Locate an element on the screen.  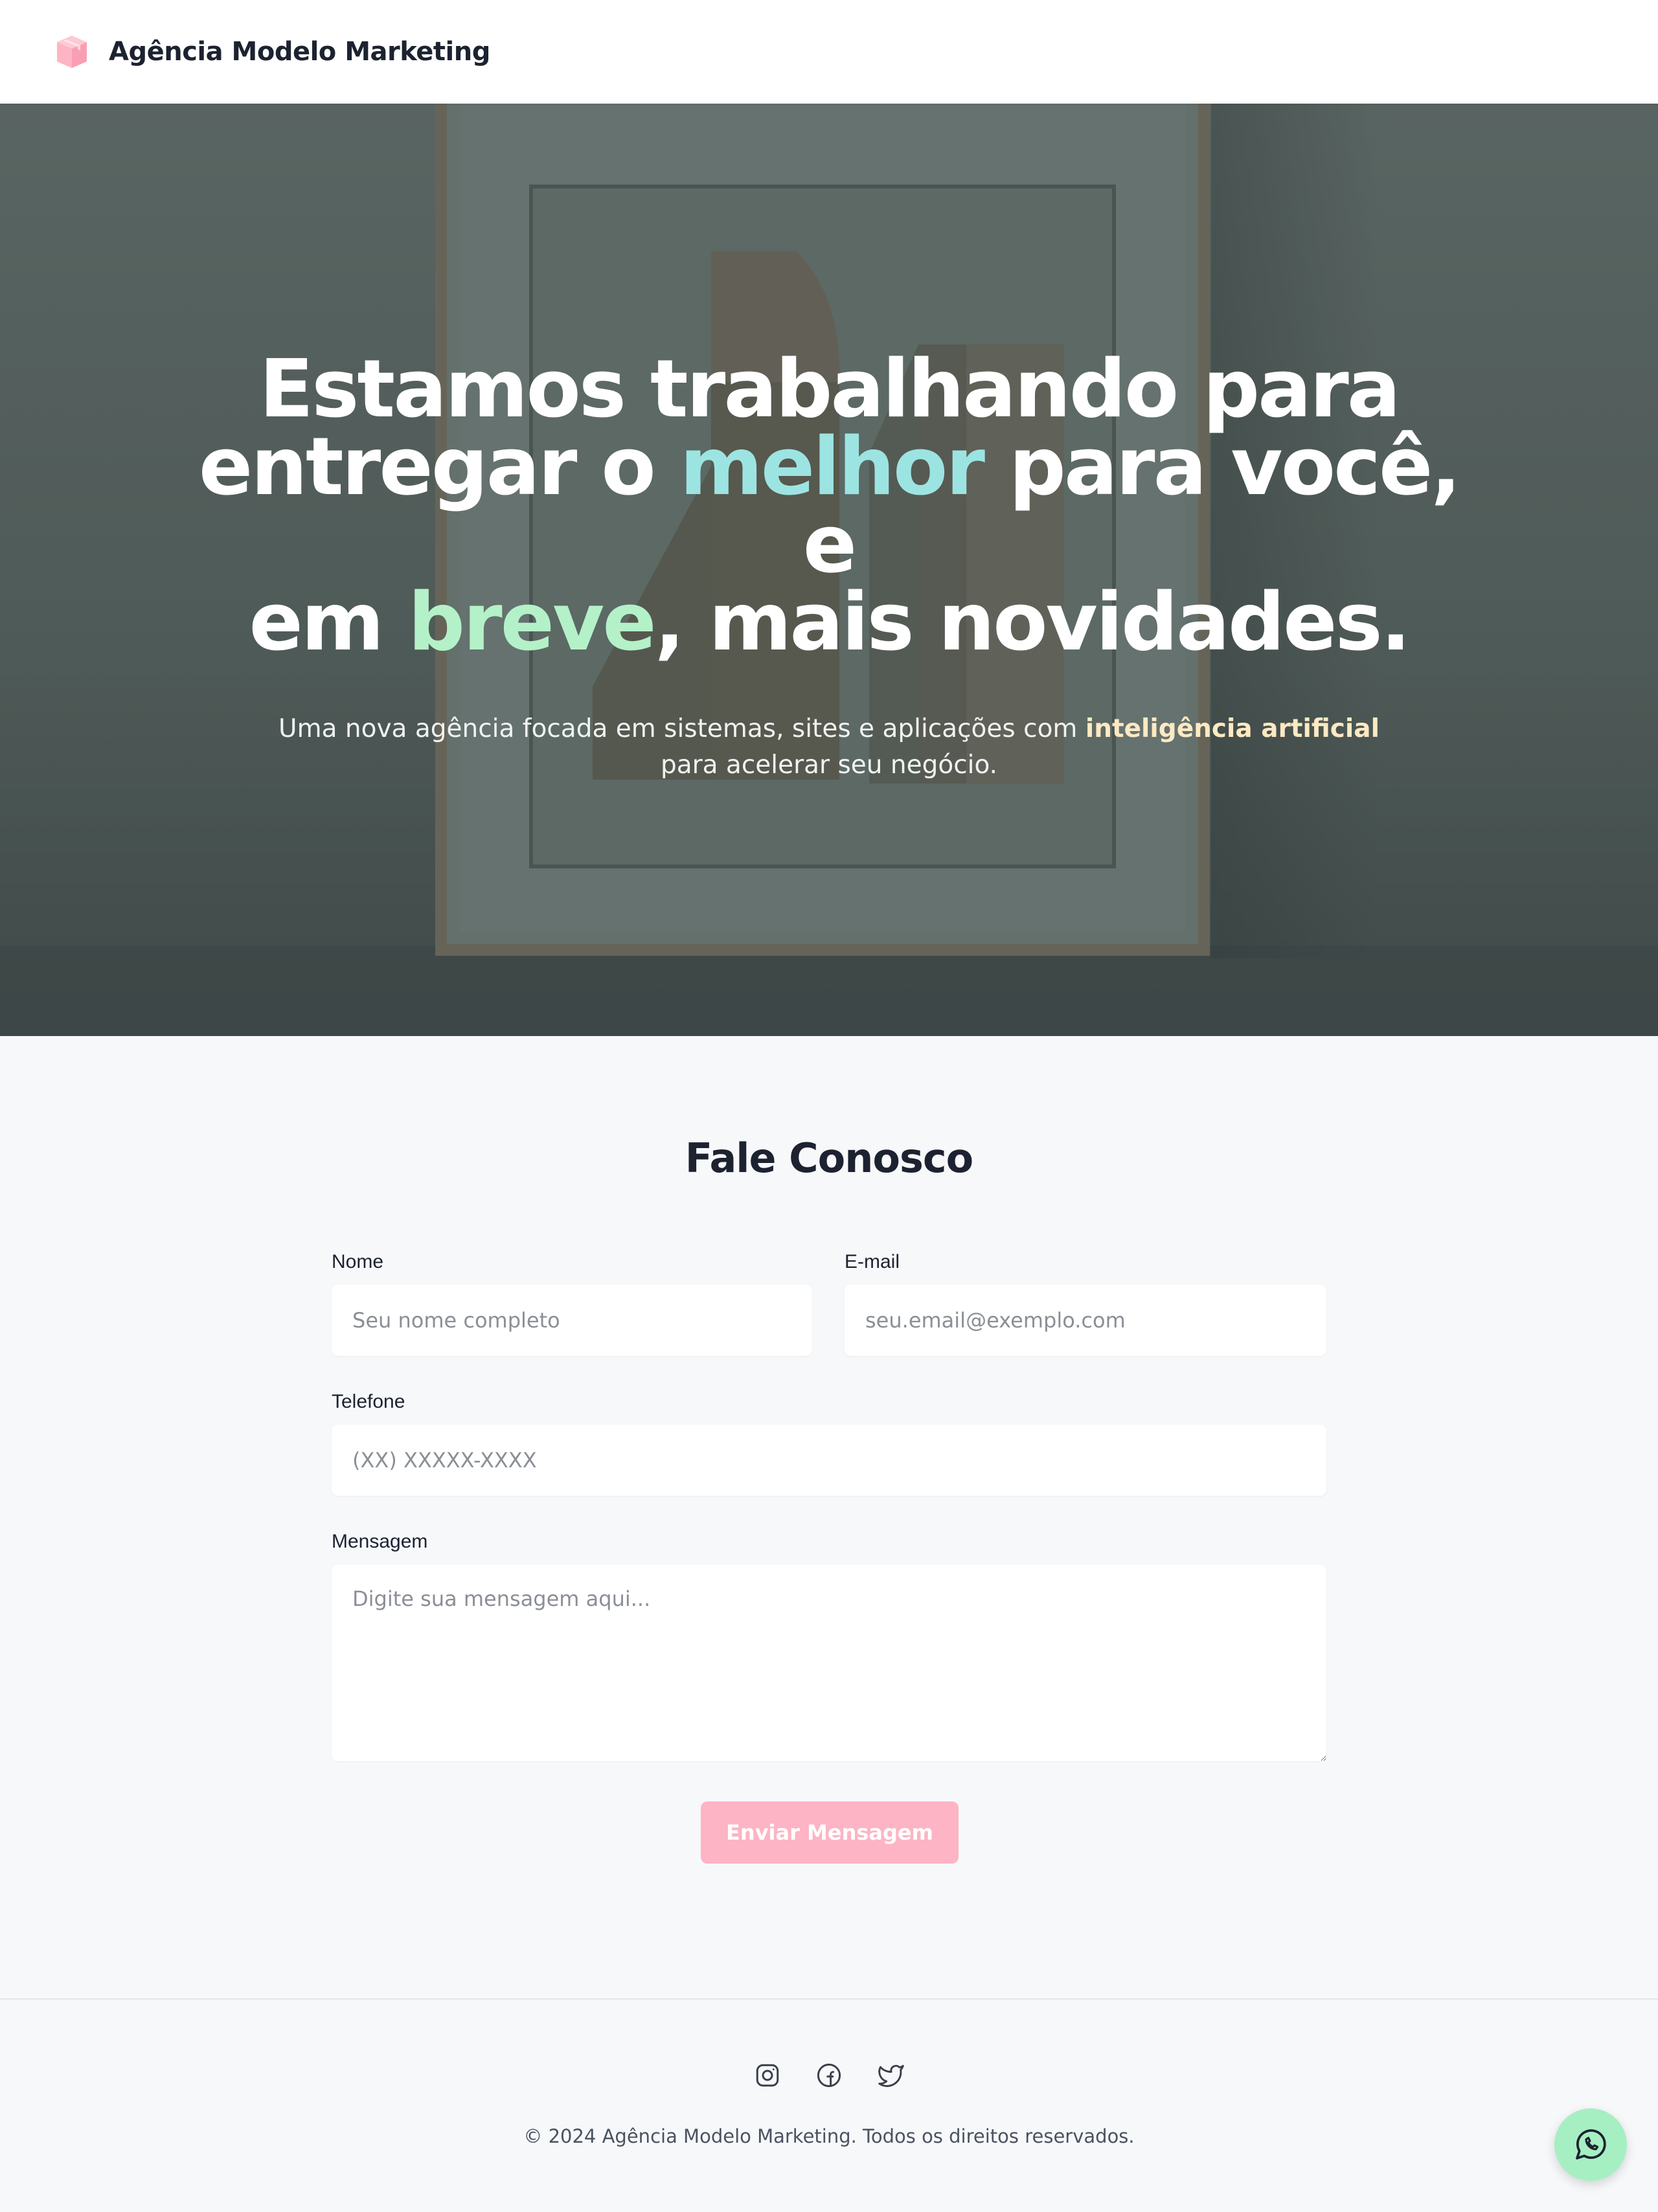
brand-name: Agência Modelo Marketing is located at coordinates (299, 52).